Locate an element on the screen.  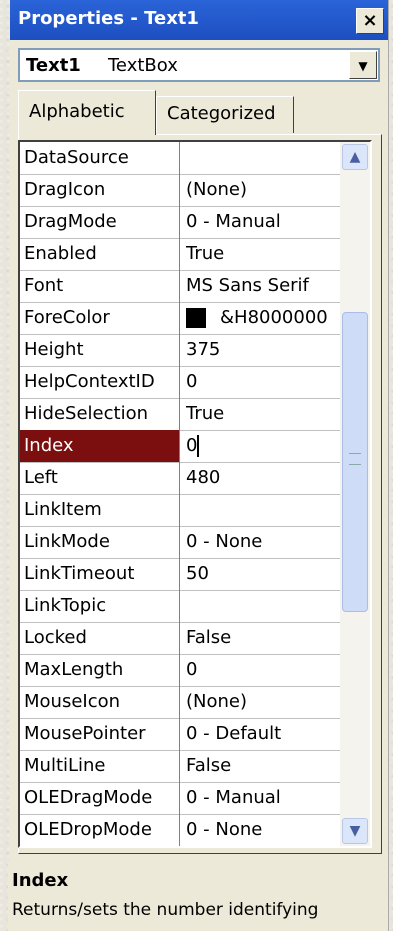
property-value: &H8000000 is located at coordinates (264, 318).